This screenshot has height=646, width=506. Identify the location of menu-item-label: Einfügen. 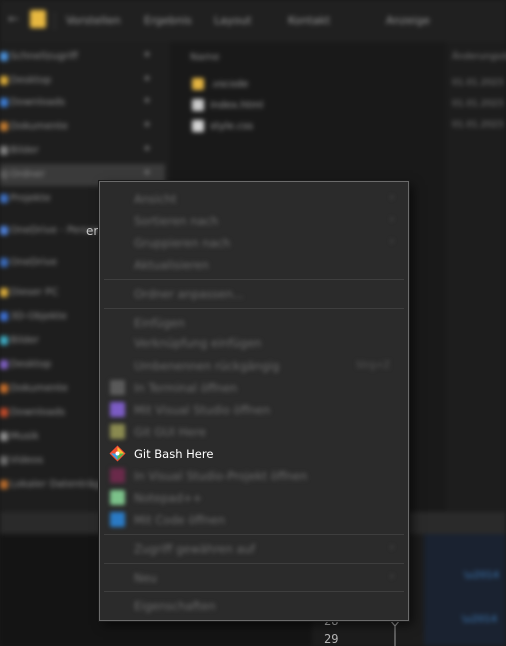
(159, 323).